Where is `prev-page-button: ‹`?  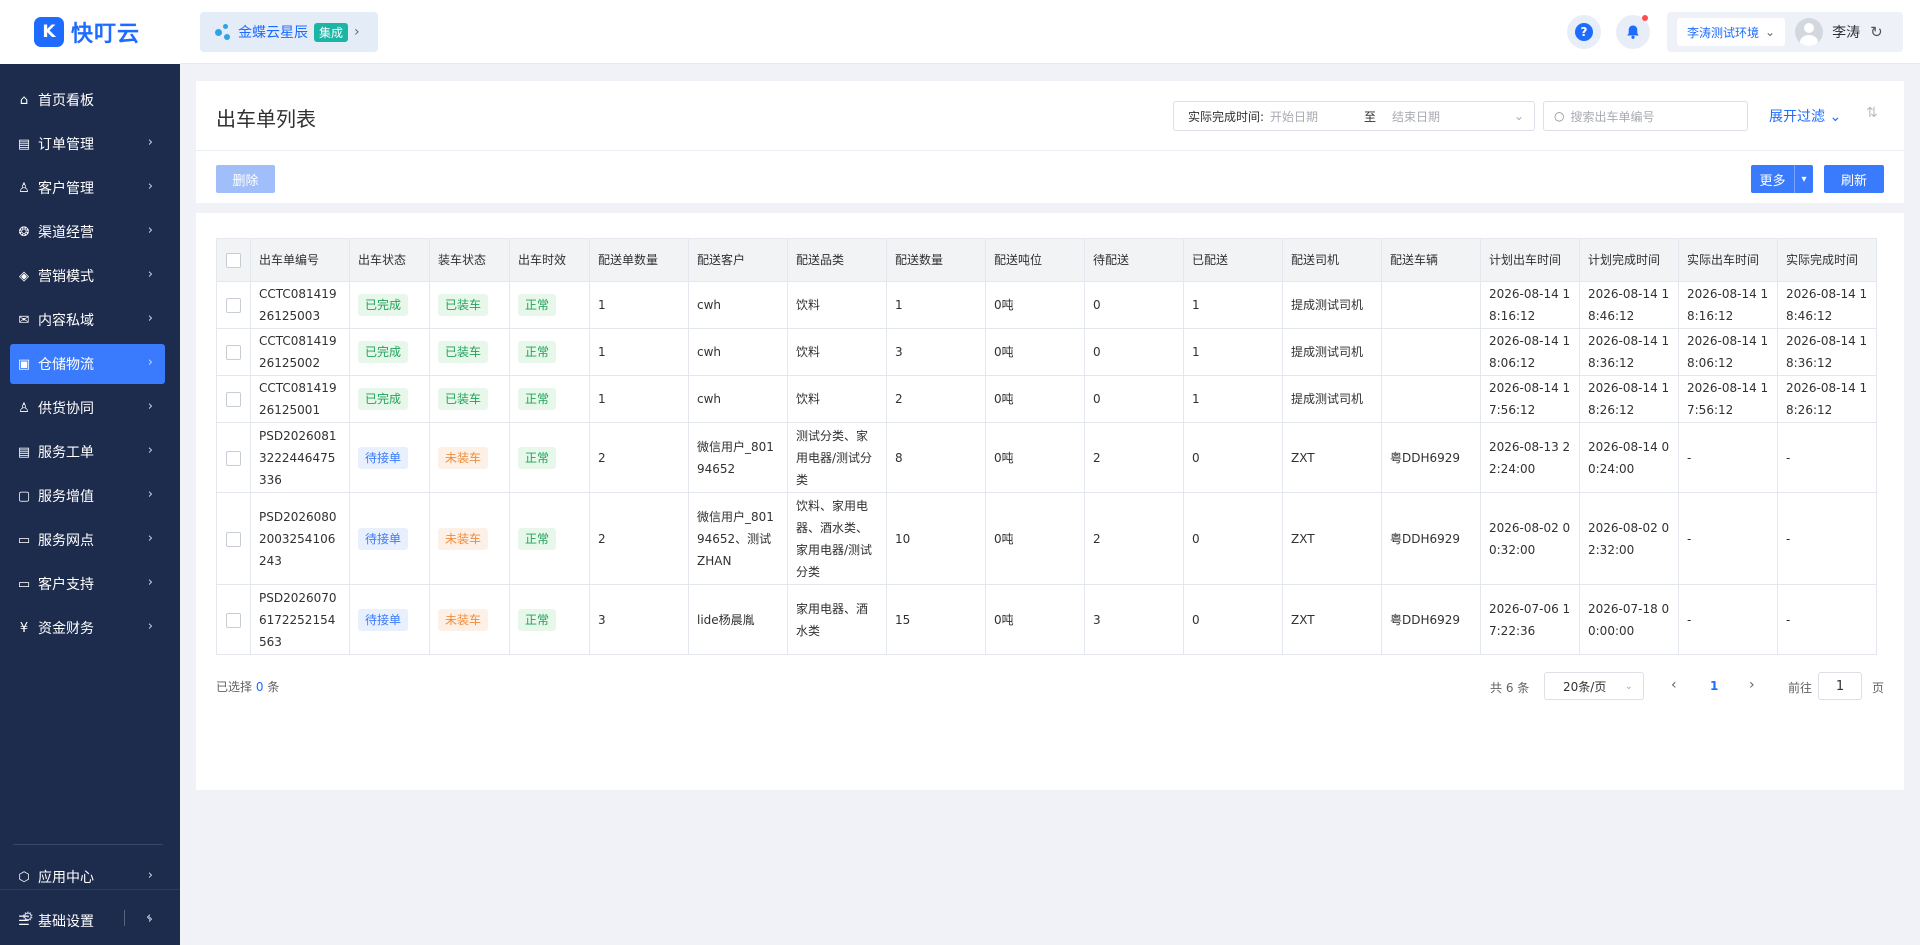
prev-page-button: ‹ is located at coordinates (1674, 685).